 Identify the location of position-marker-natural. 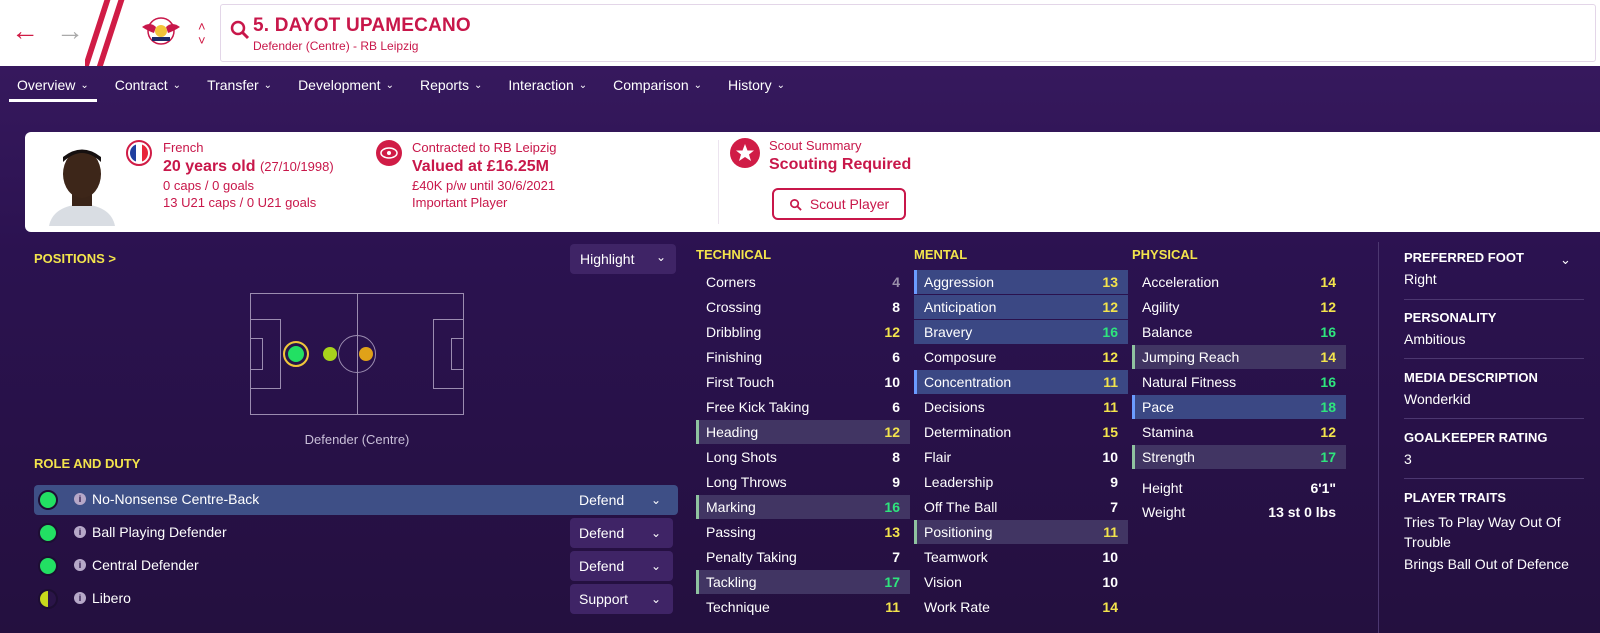
(296, 354).